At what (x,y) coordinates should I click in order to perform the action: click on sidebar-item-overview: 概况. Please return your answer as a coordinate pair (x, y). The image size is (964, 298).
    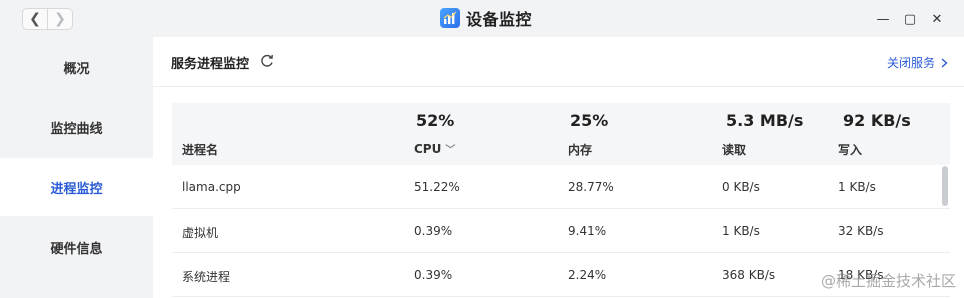
    Looking at the image, I should click on (76, 67).